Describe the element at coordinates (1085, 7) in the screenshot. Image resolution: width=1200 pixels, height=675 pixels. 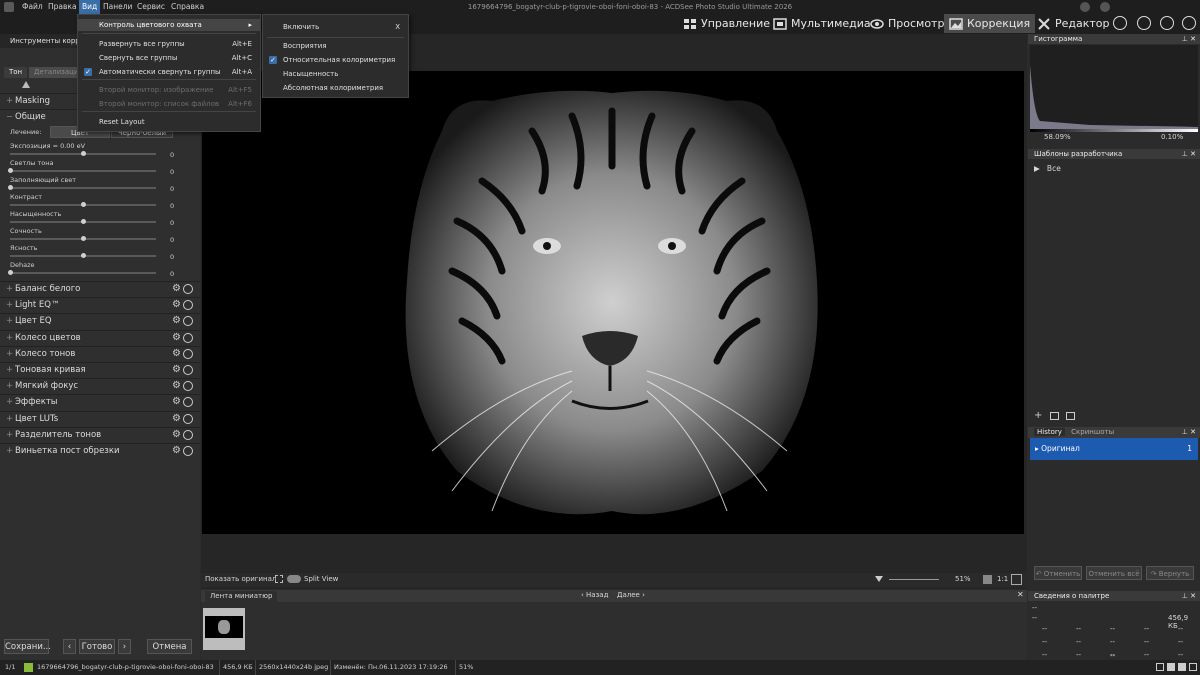
I see `window-button` at that location.